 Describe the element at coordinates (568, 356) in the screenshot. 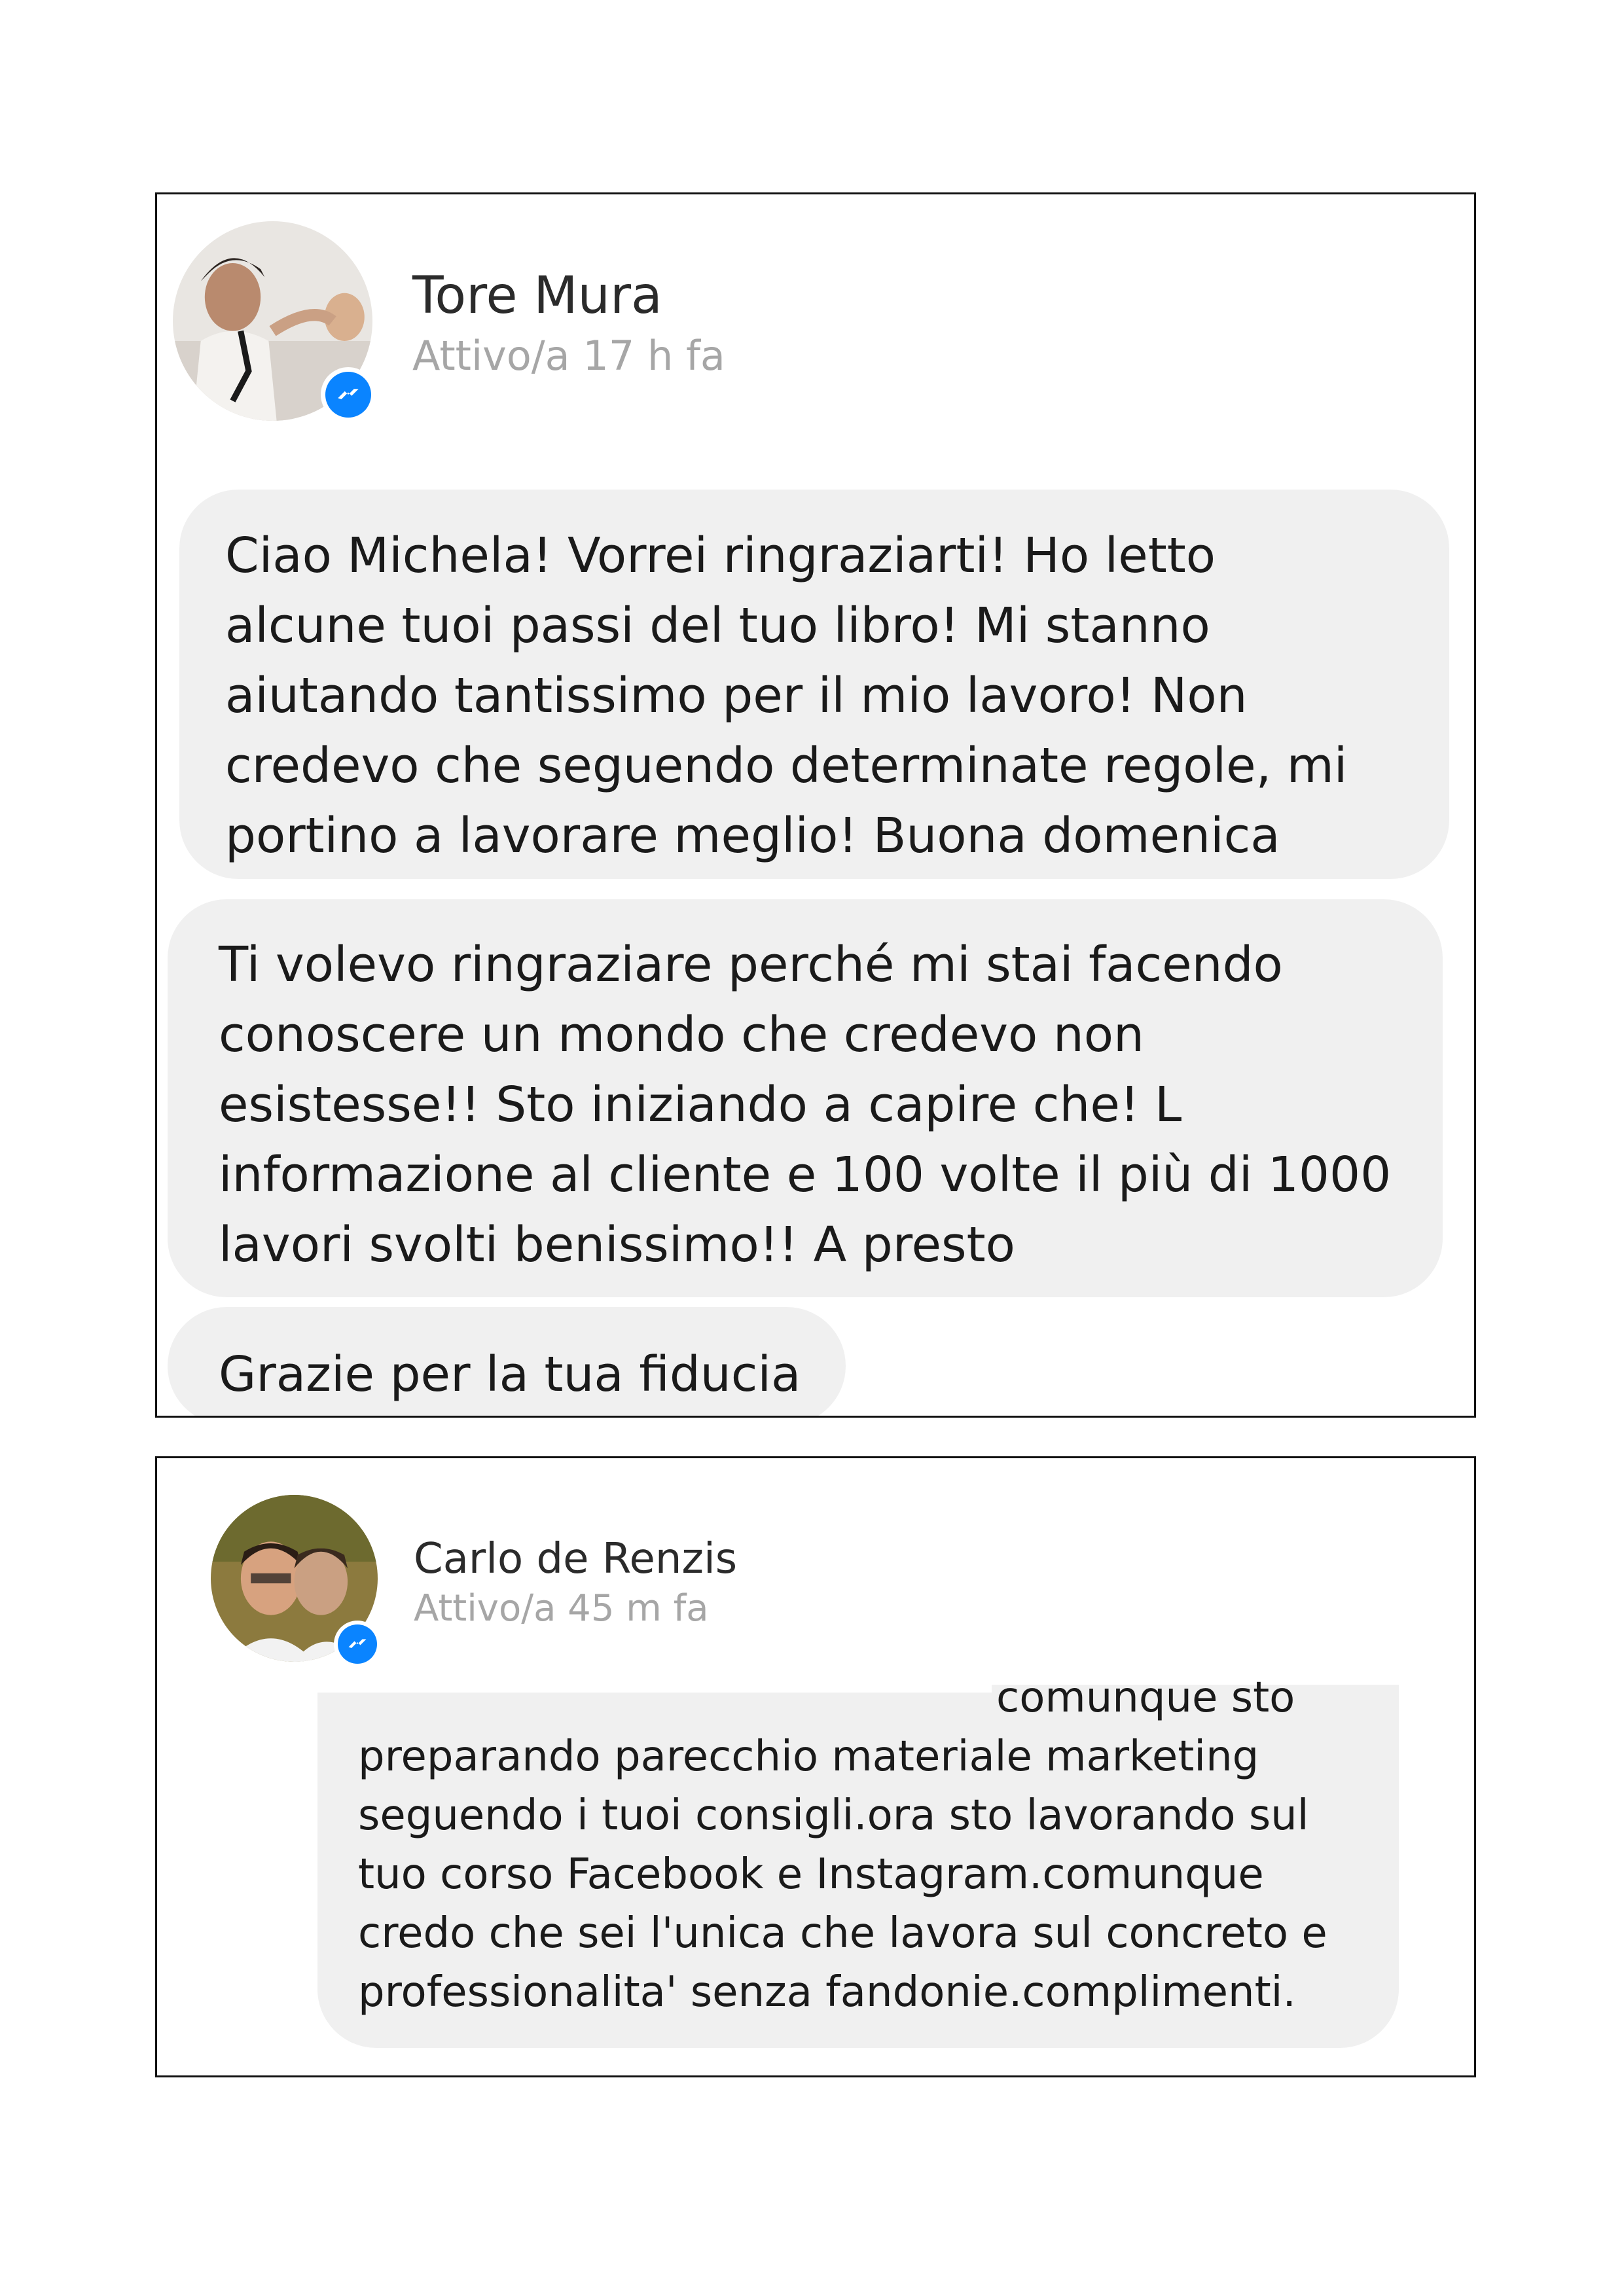

I see `active-status: Attivo/a 17 h fa` at that location.